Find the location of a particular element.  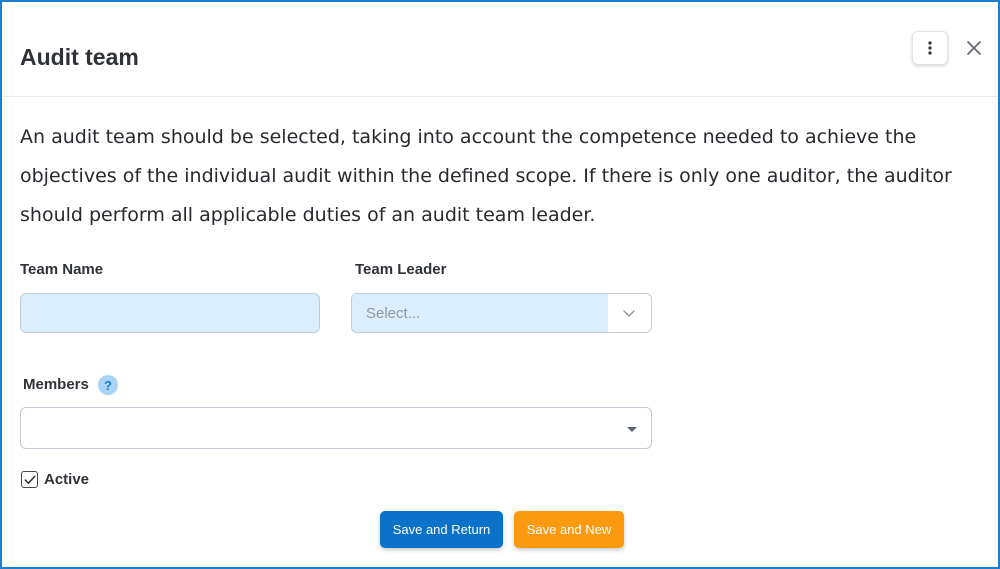

team-name-label: Team Name is located at coordinates (62, 269).